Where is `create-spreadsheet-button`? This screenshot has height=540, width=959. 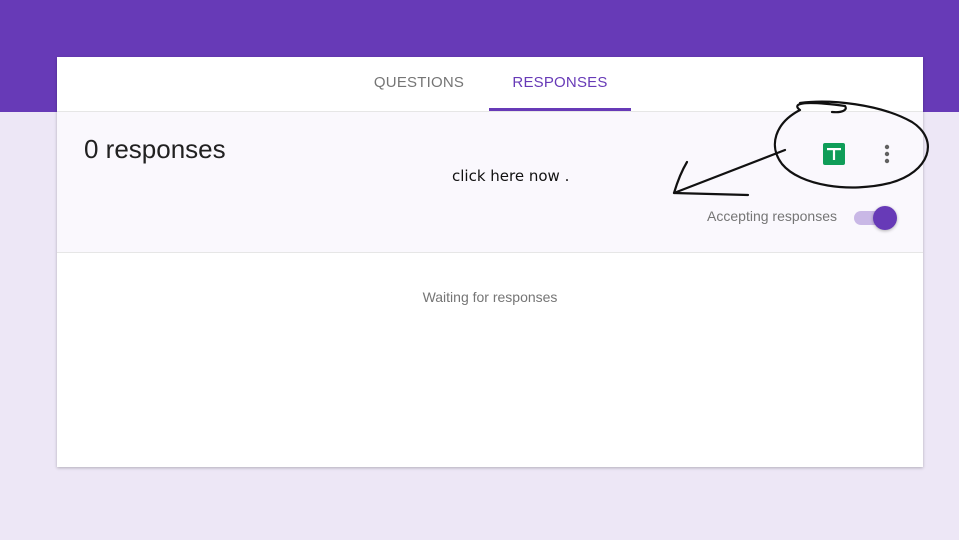
create-spreadsheet-button is located at coordinates (834, 154).